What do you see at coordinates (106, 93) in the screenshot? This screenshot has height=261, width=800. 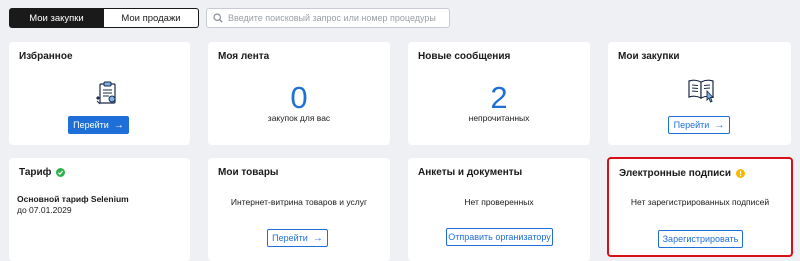 I see `clipboard-document-icon` at bounding box center [106, 93].